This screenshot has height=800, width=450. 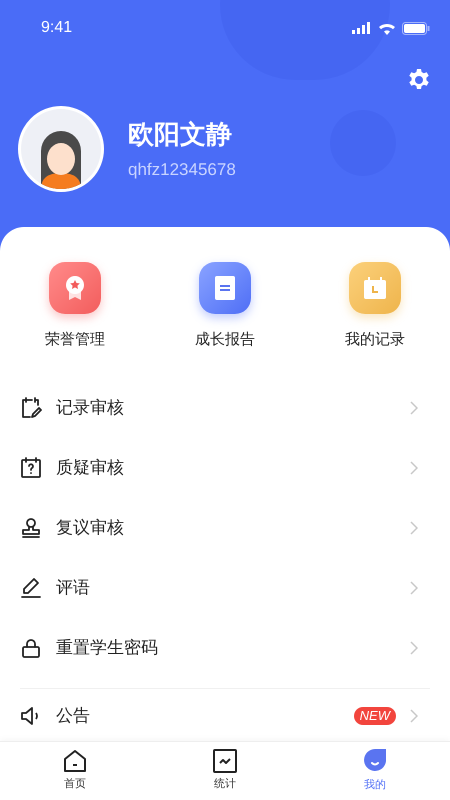 I want to click on quick-action-label: 荣誉管理, so click(x=75, y=340).